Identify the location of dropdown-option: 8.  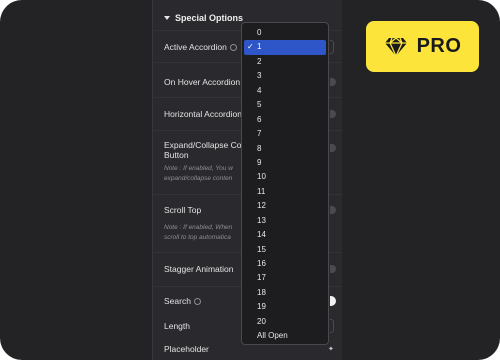
(285, 149).